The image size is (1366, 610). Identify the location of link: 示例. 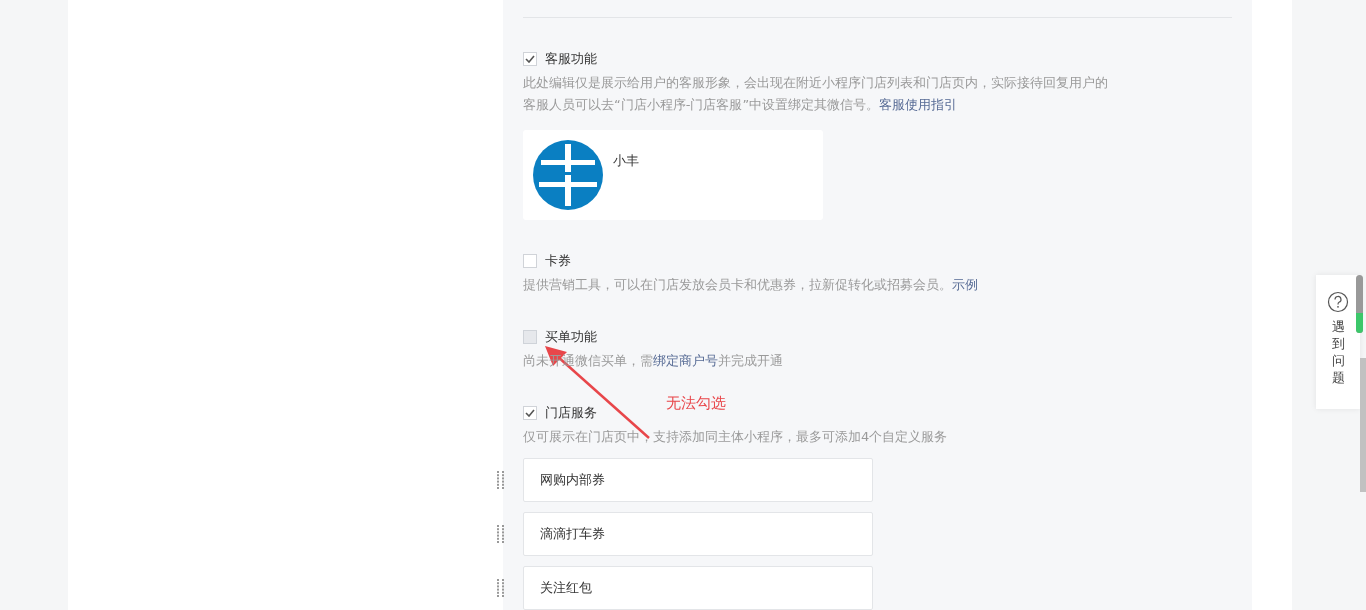
(965, 284).